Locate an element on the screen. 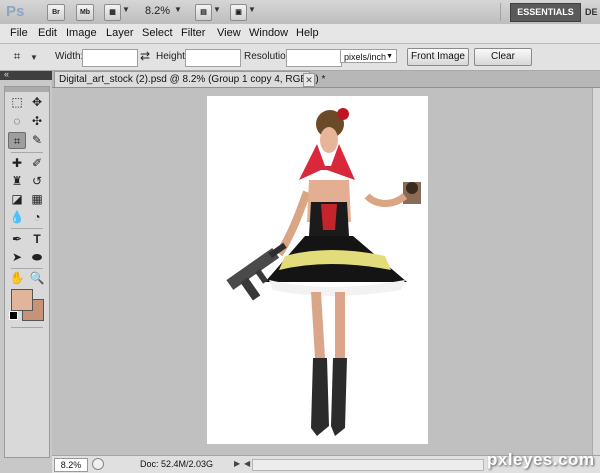 Image resolution: width=600 pixels, height=473 pixels. width-label: Width: is located at coordinates (69, 56).